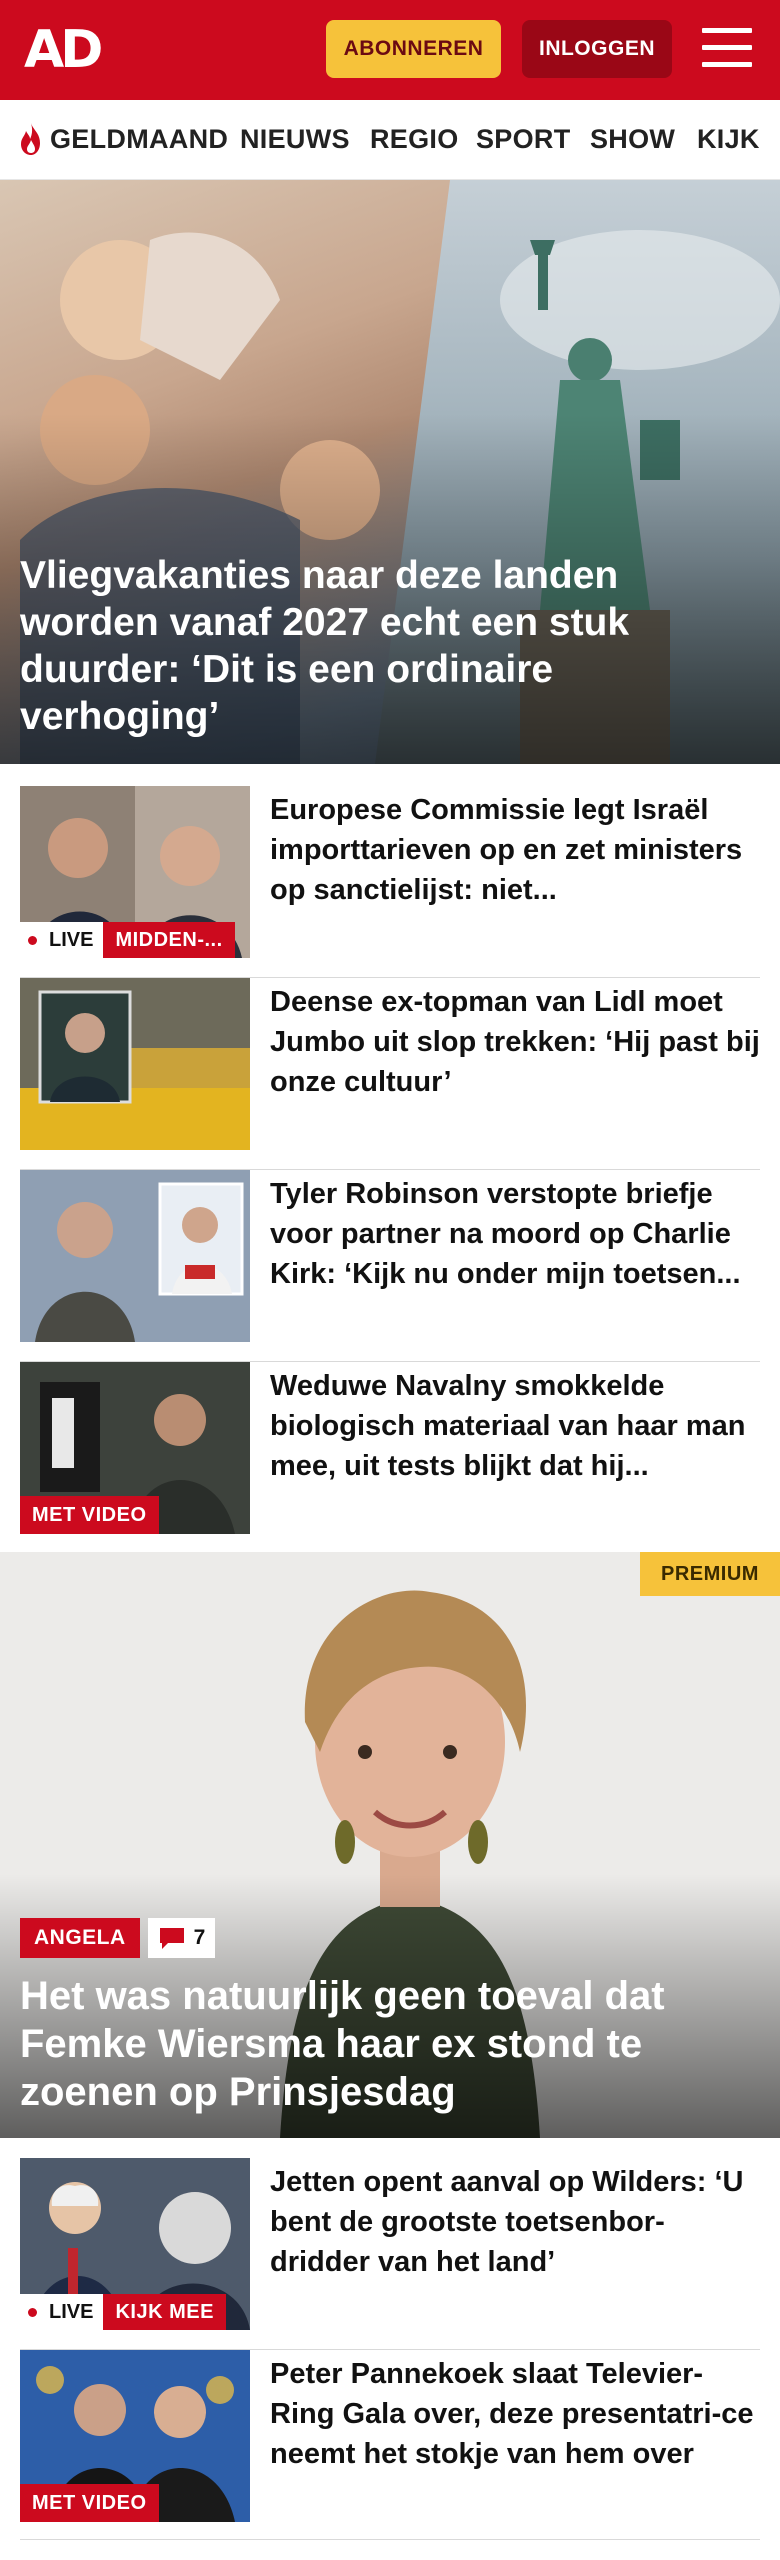  What do you see at coordinates (295, 139) in the screenshot?
I see `nav-item-nieuws: NIEUWS` at bounding box center [295, 139].